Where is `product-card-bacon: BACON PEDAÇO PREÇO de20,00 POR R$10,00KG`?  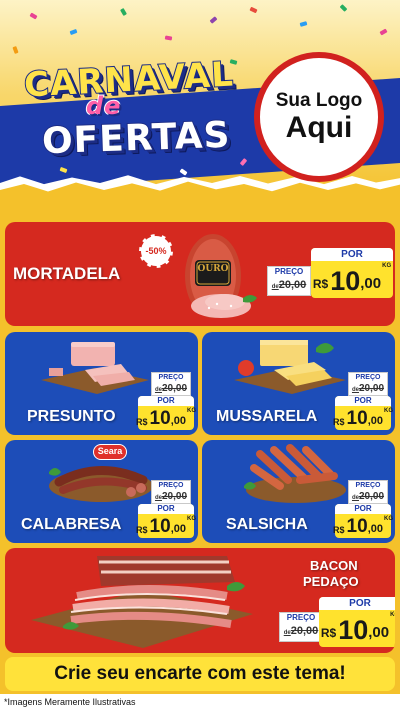 product-card-bacon: BACON PEDAÇO PREÇO de20,00 POR R$10,00KG is located at coordinates (200, 600).